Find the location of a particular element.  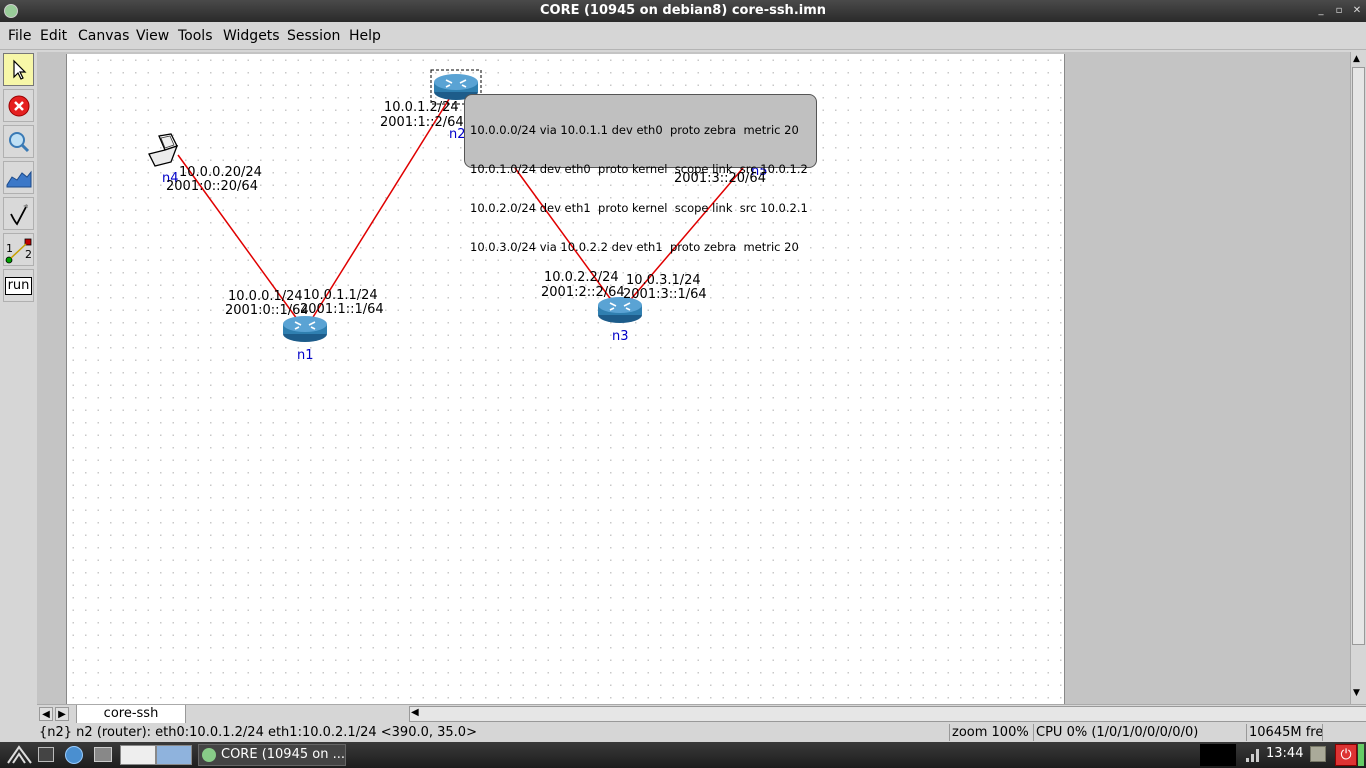

horizontal-scrollbar: ◀ ▶ is located at coordinates (887, 714).